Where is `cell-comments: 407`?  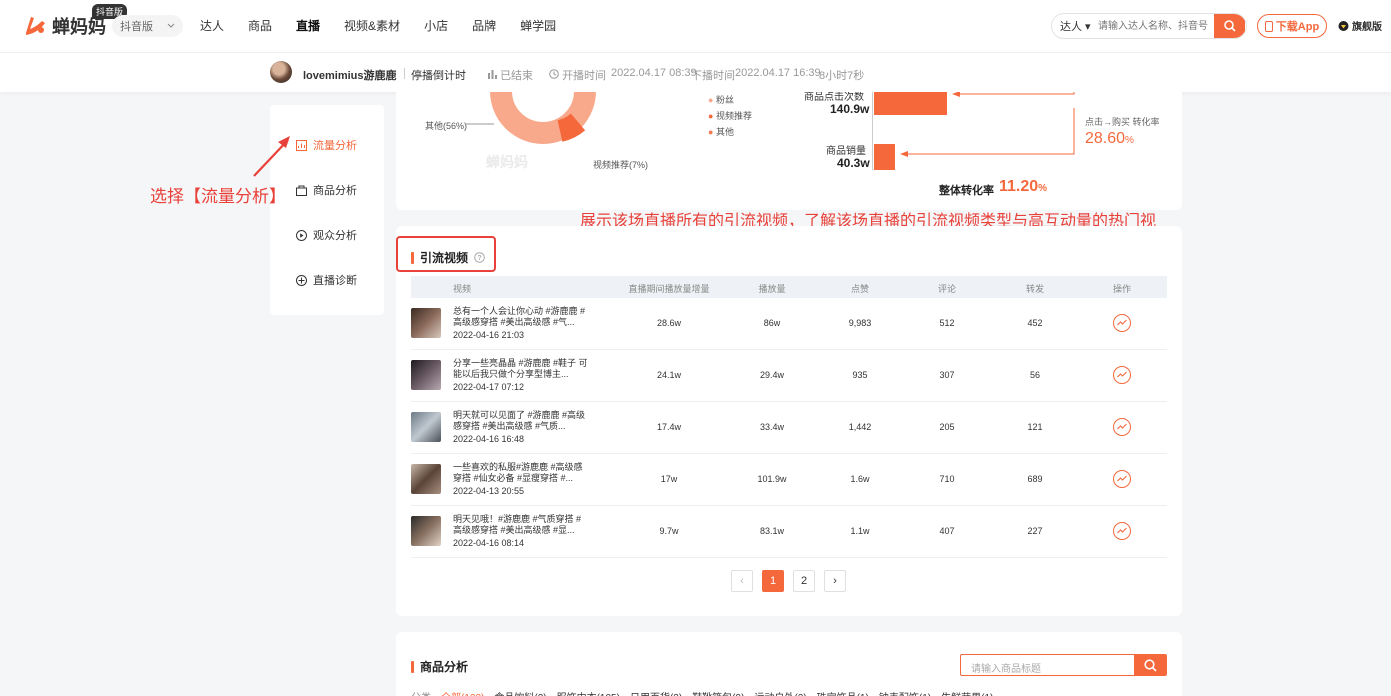
cell-comments: 407 is located at coordinates (947, 531).